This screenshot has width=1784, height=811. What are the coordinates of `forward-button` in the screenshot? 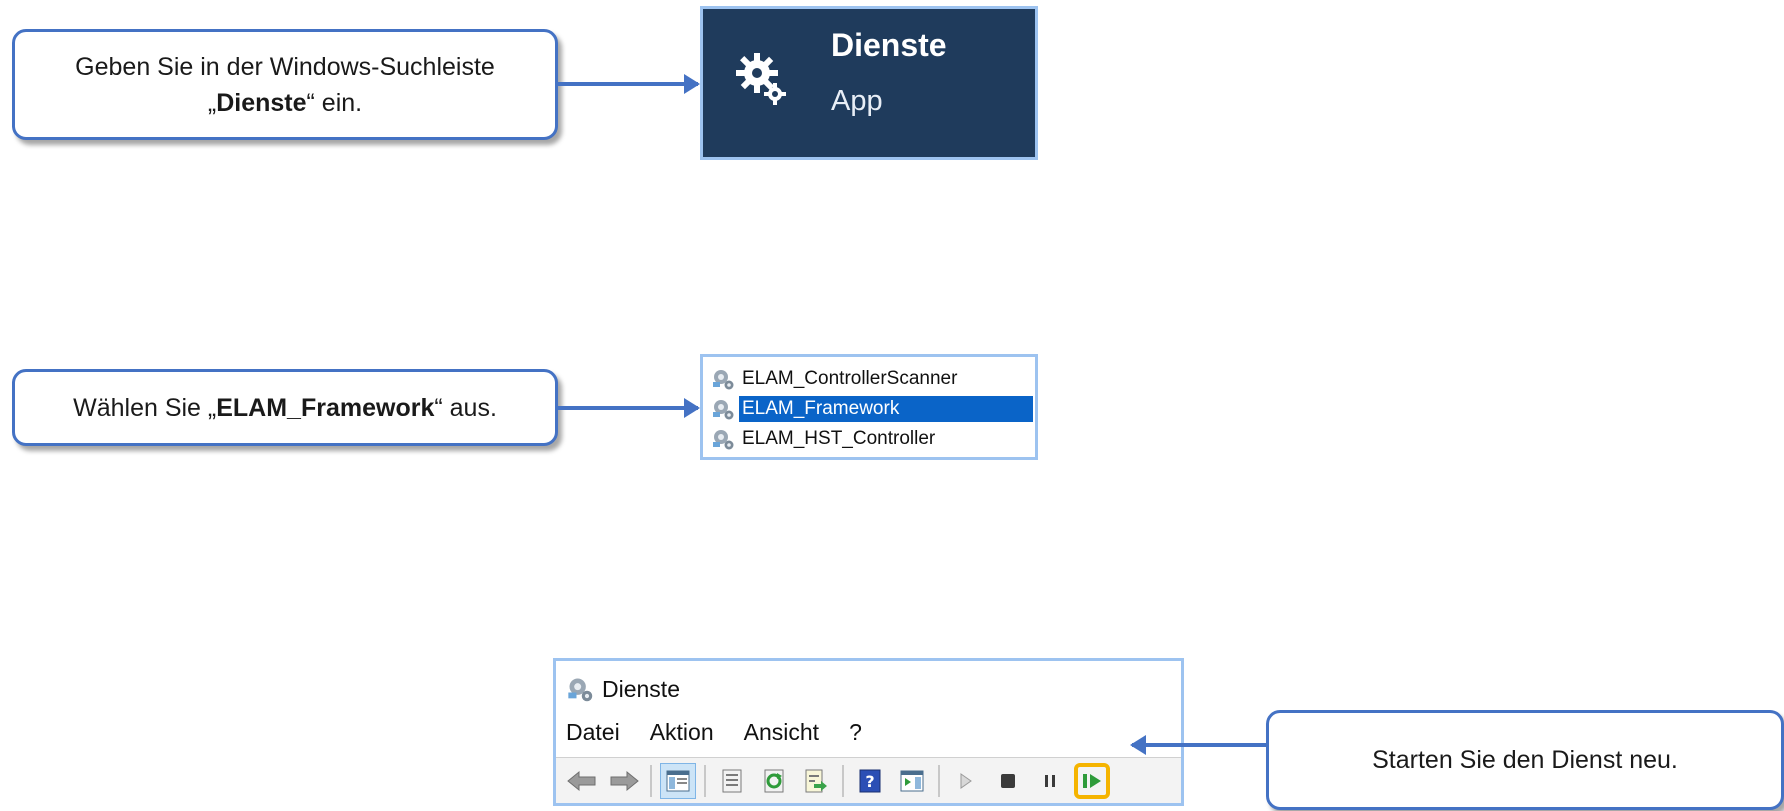 It's located at (624, 781).